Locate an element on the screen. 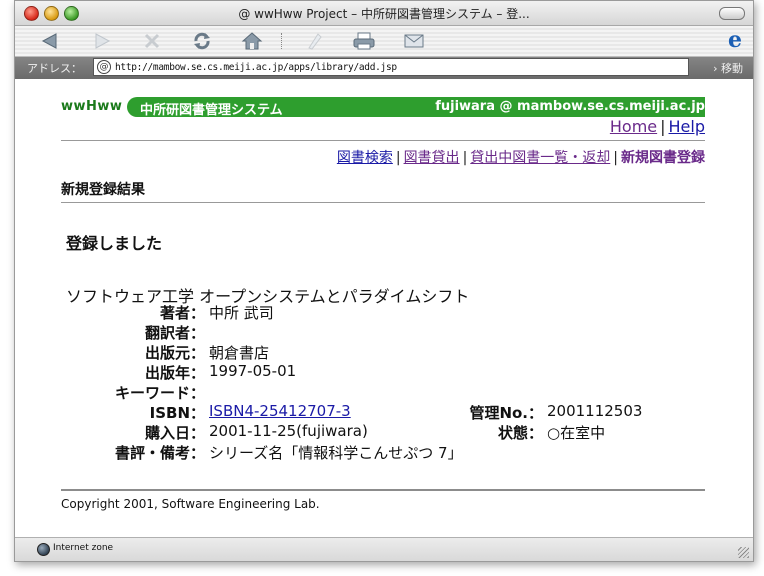  nav-search-link: 図書検索 is located at coordinates (365, 158).